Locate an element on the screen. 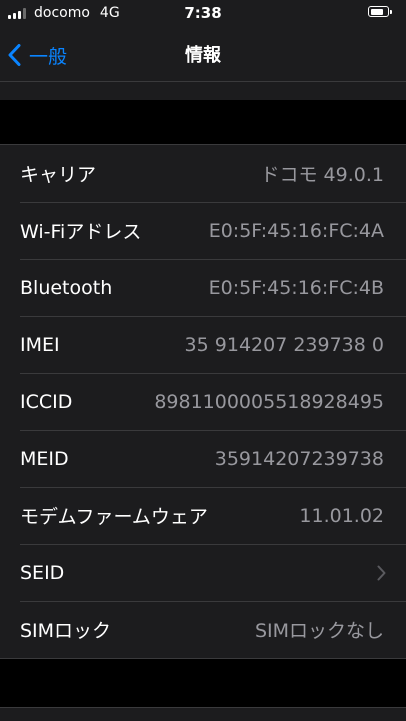 This screenshot has height=721, width=406. battery-icon is located at coordinates (380, 11).